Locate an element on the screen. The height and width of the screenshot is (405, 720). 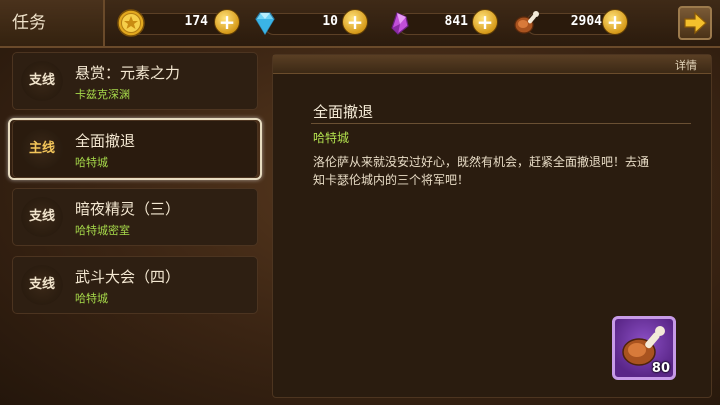
quest-item-2: 支线 暗夜精灵（三） 哈特城密室 is located at coordinates (135, 217).